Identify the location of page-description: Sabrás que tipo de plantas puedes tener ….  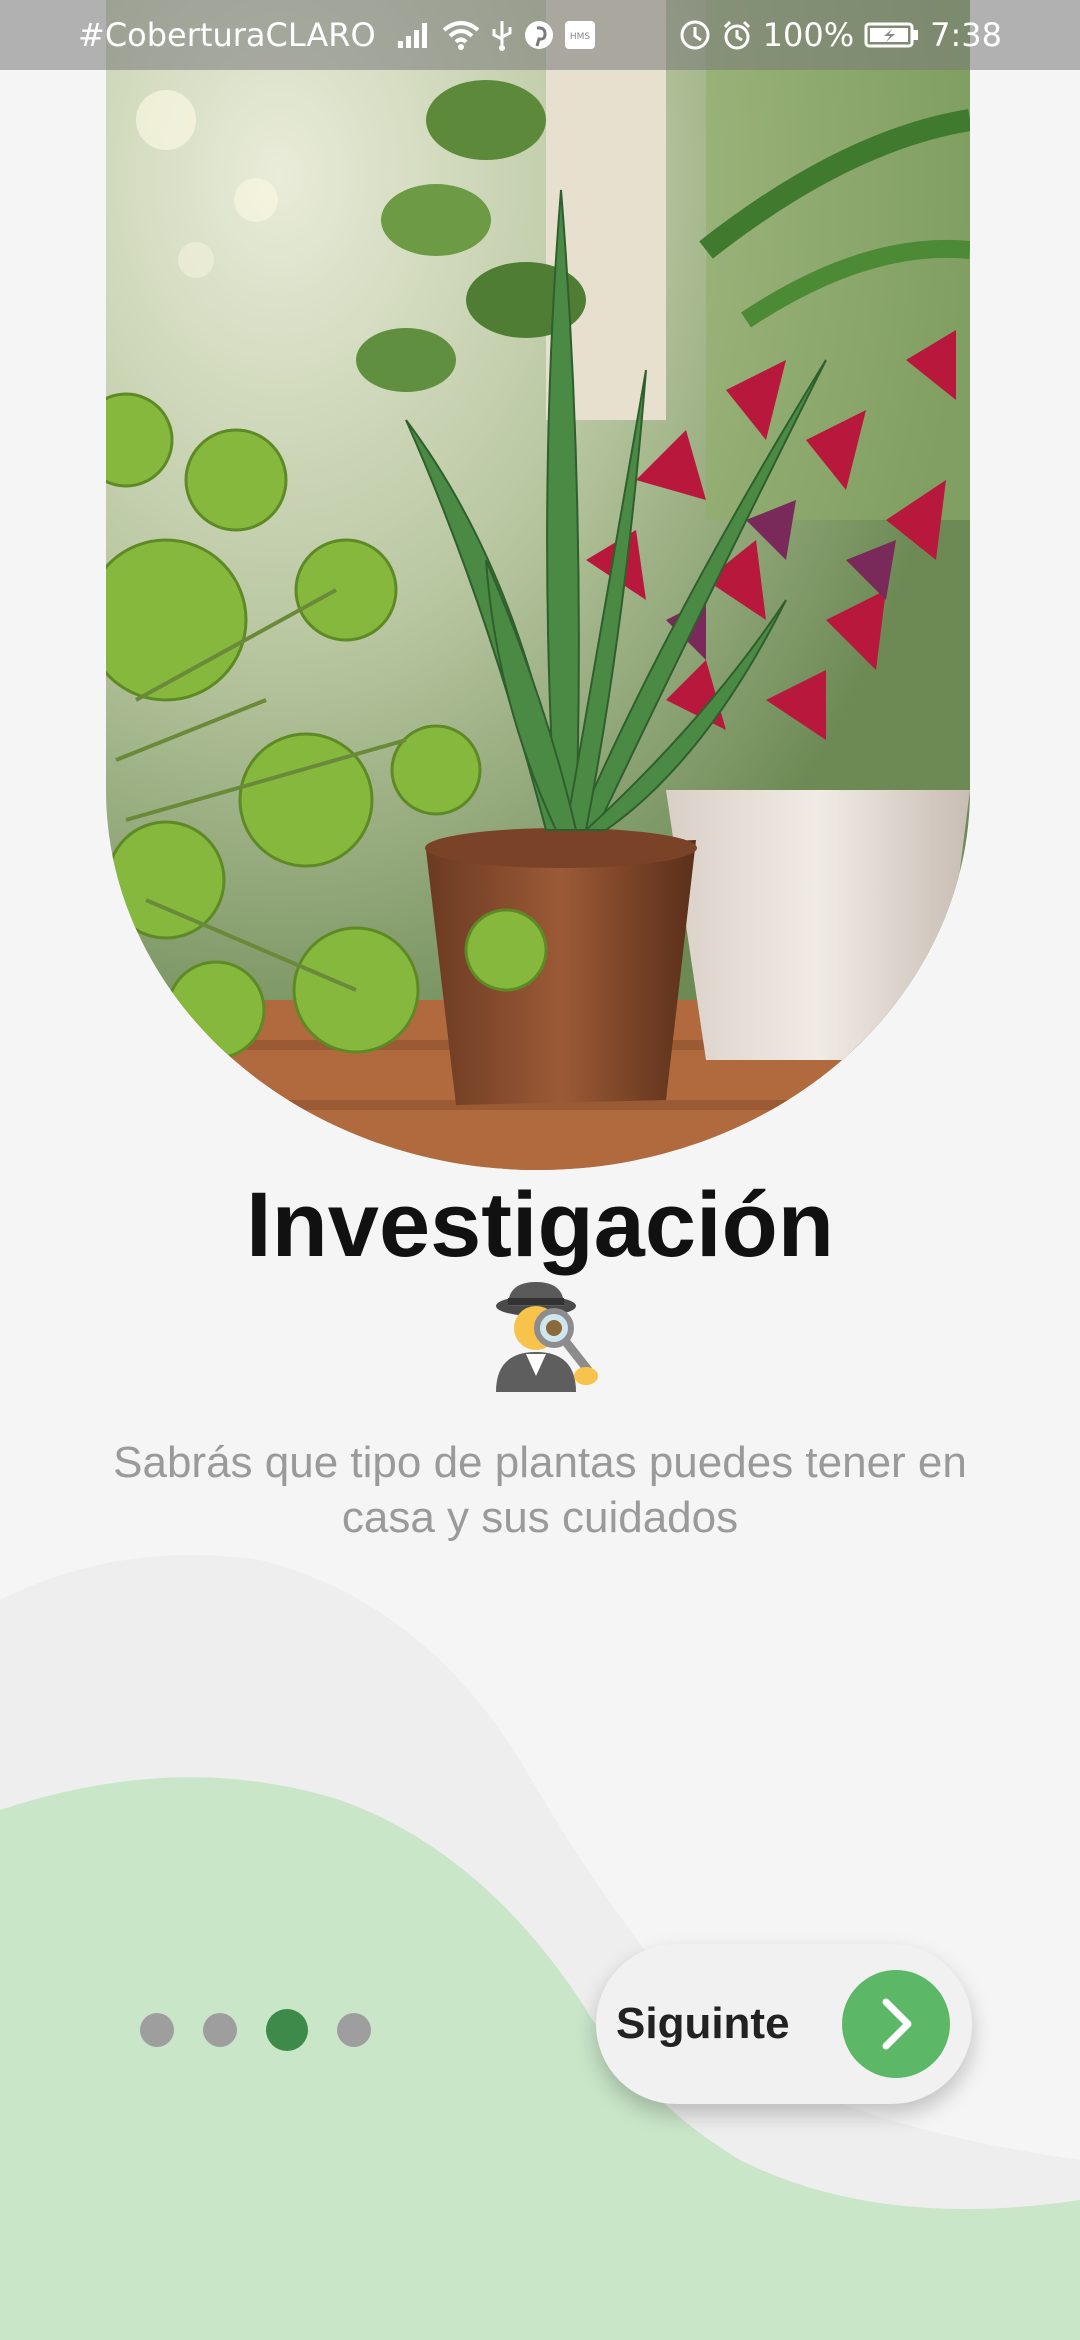
(540, 1490).